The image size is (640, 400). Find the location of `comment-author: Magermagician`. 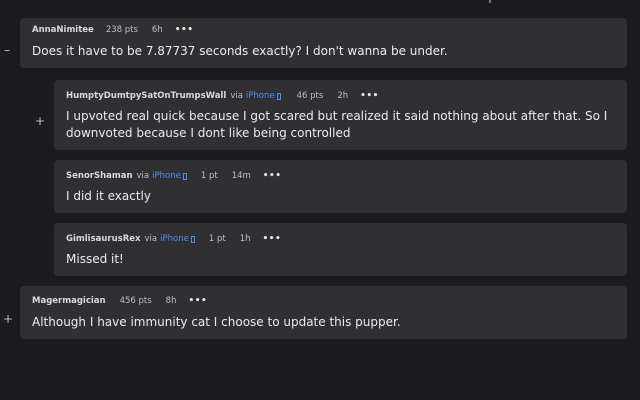

comment-author: Magermagician is located at coordinates (69, 301).